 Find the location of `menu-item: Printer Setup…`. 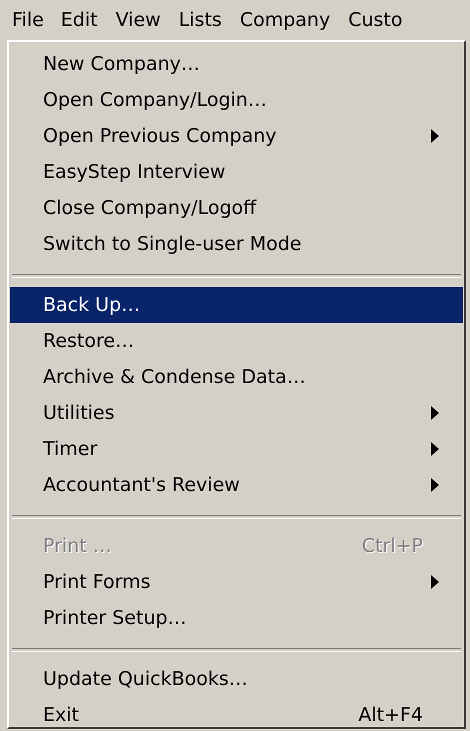

menu-item: Printer Setup… is located at coordinates (236, 618).